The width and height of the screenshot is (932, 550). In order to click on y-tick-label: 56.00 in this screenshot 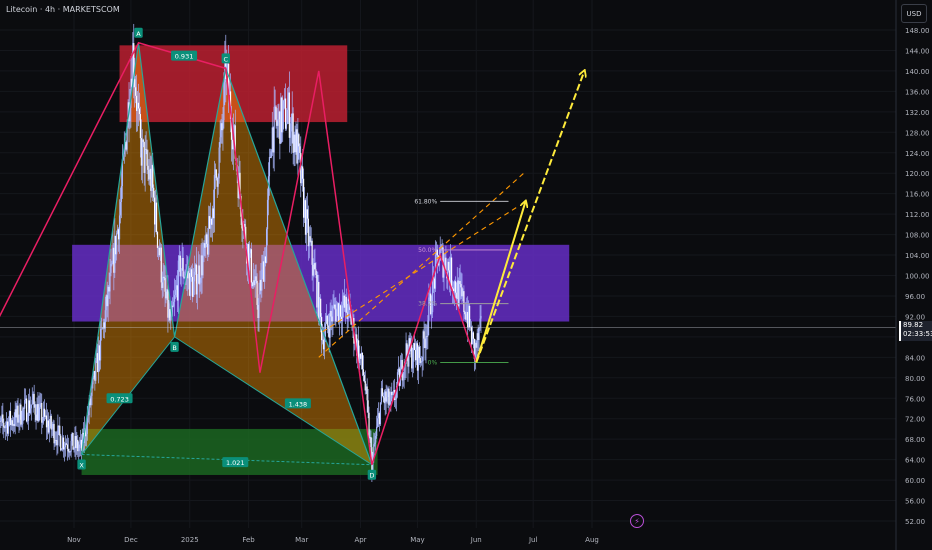, I will do `click(915, 502)`.